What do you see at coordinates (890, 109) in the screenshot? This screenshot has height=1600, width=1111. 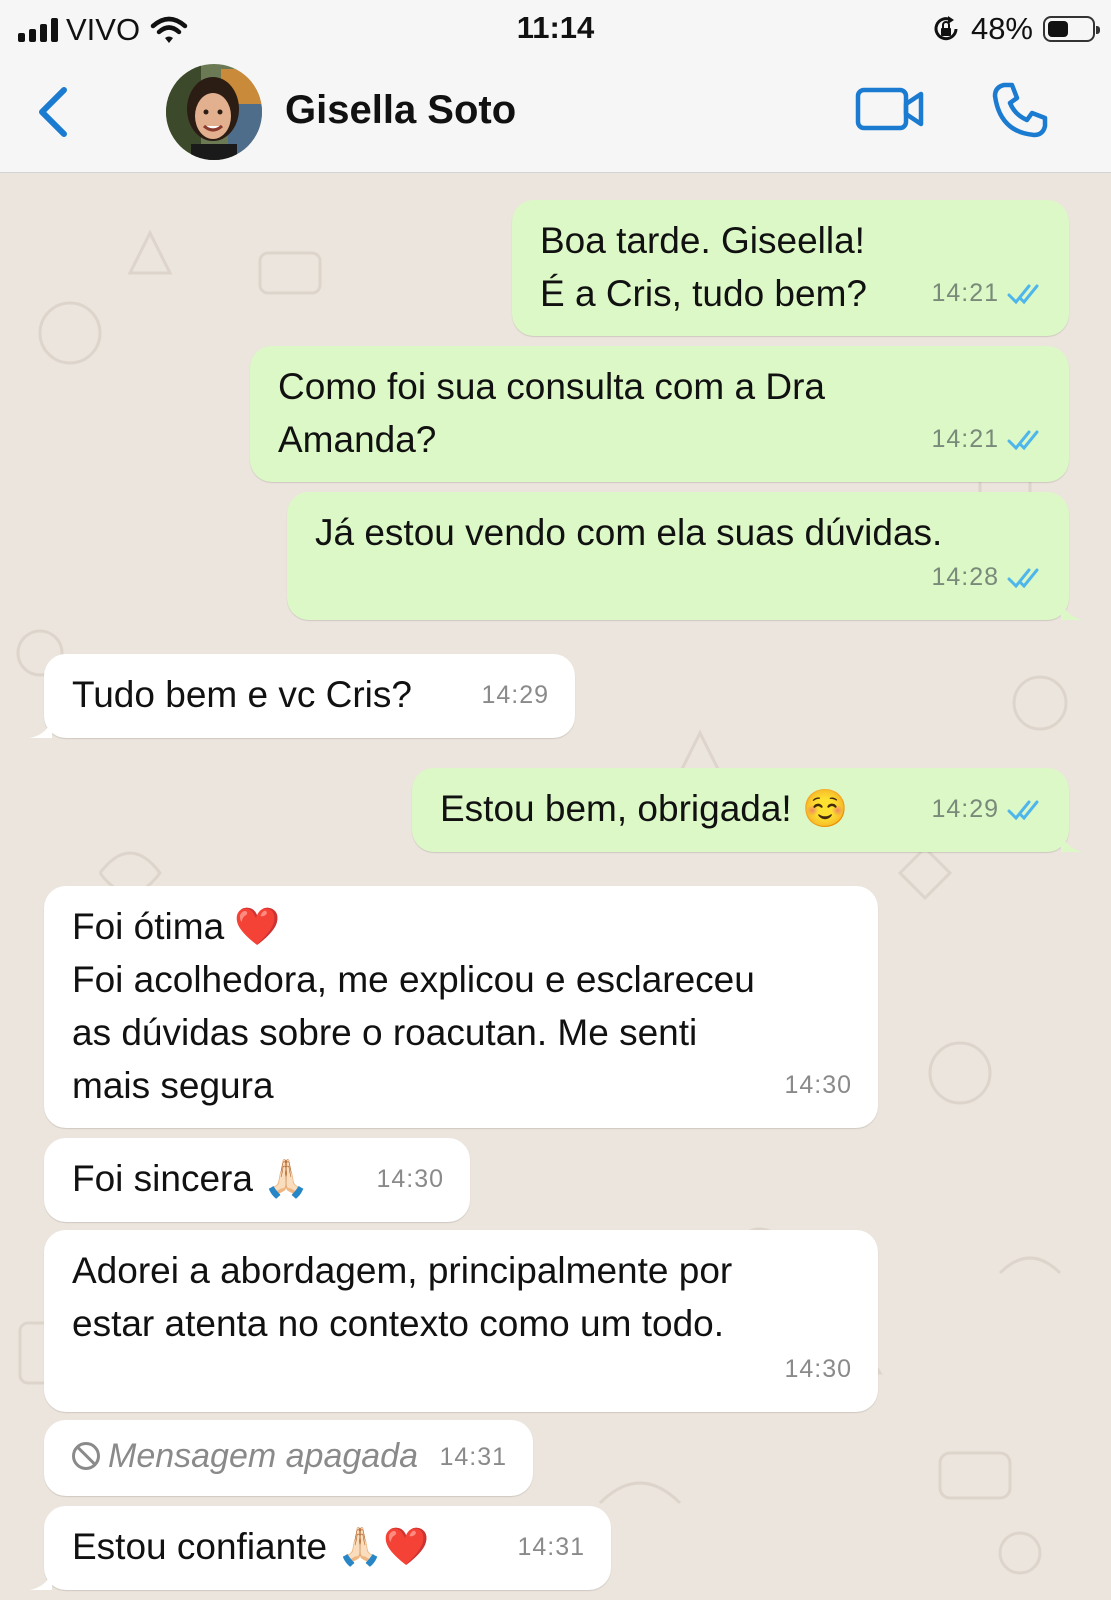 I see `video-camera-icon` at bounding box center [890, 109].